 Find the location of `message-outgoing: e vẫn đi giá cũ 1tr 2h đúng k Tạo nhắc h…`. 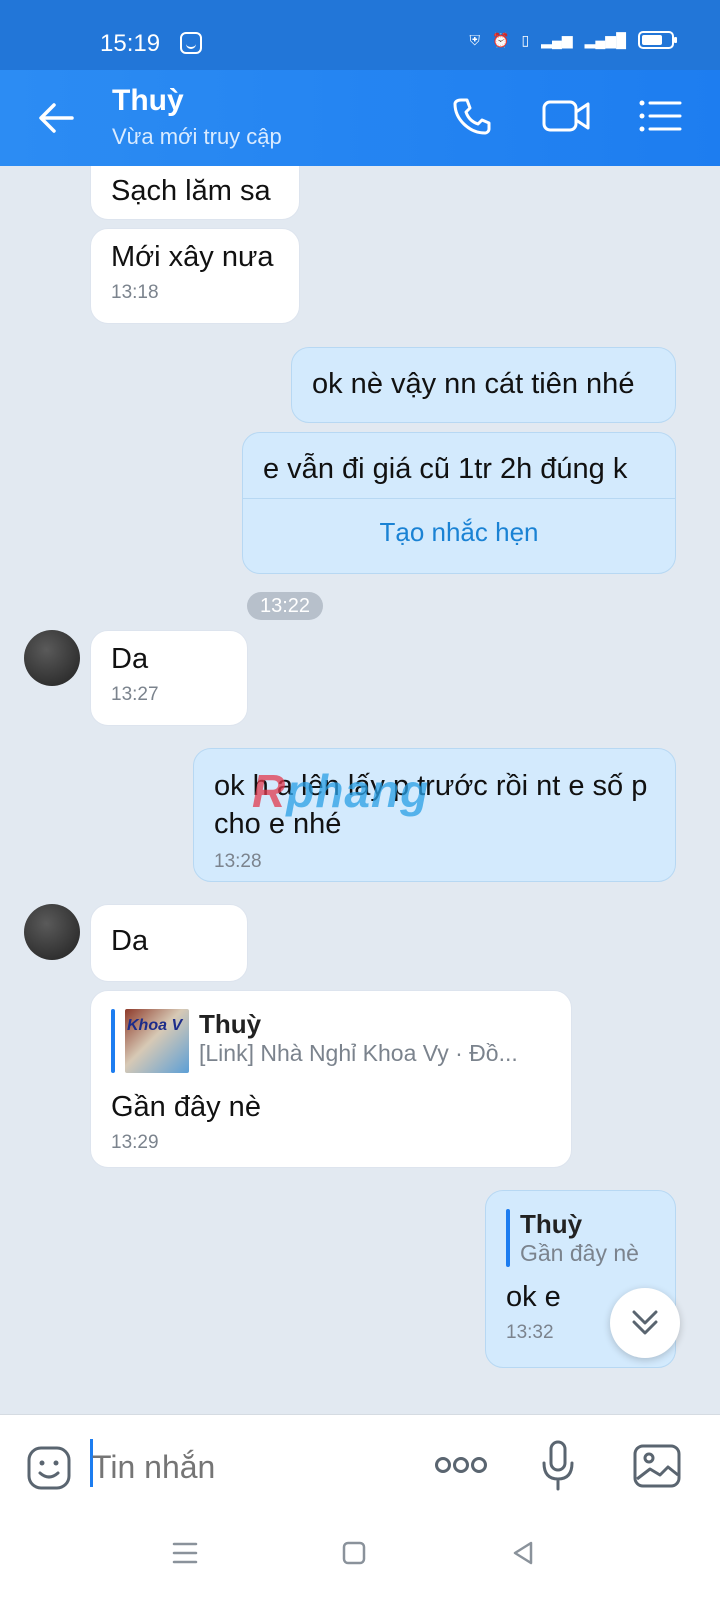

message-outgoing: e vẫn đi giá cũ 1tr 2h đúng k Tạo nhắc h… is located at coordinates (459, 503).